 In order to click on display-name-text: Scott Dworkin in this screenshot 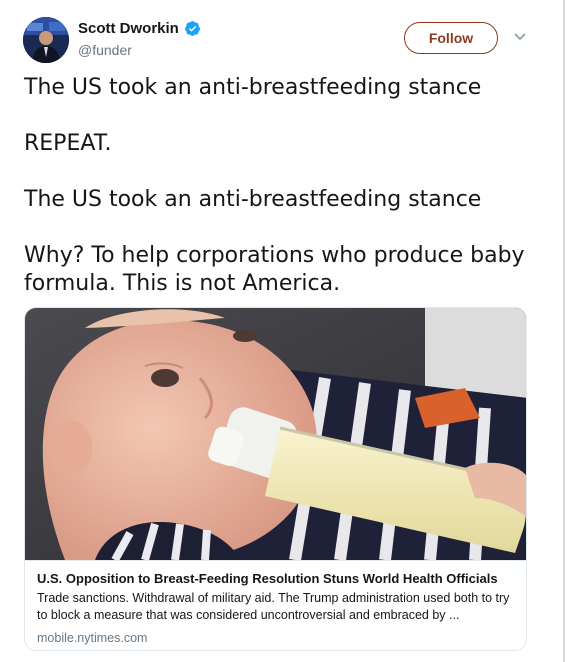, I will do `click(128, 28)`.